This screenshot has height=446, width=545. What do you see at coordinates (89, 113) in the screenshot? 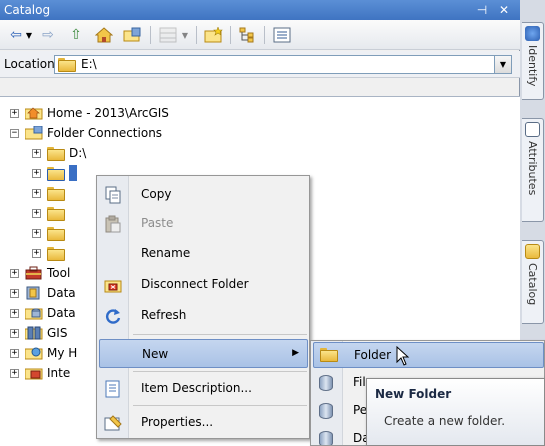
I see `tree-item-home: + Home - 2013\ArcGIS` at bounding box center [89, 113].